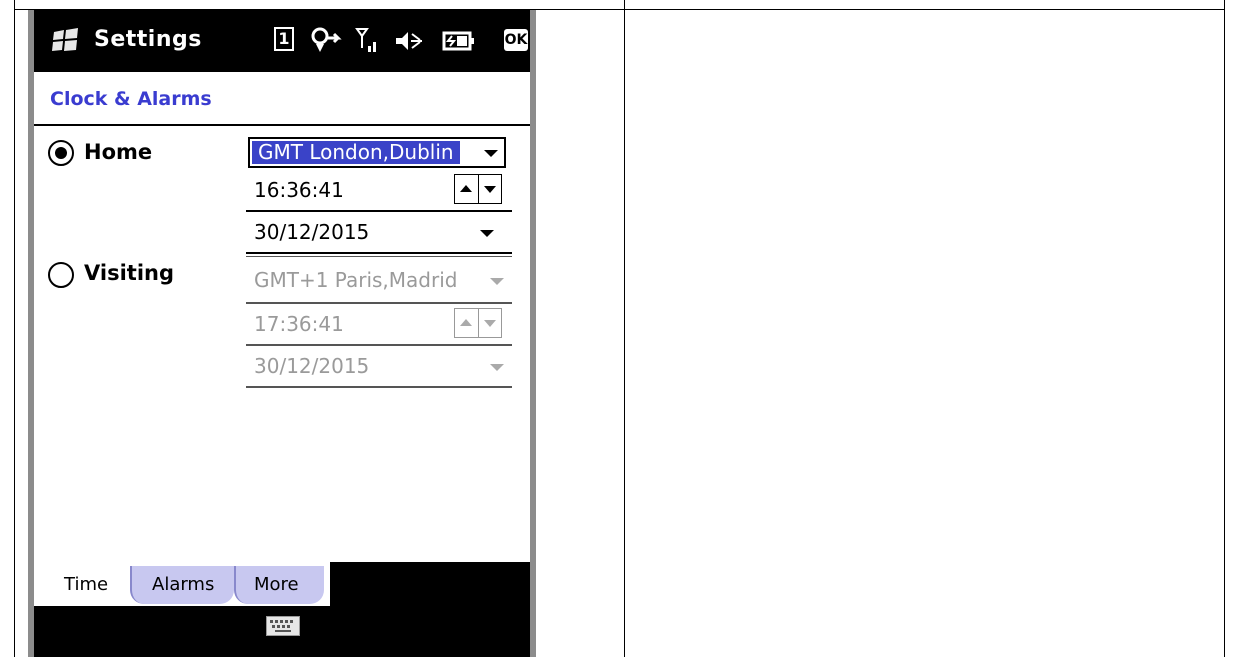 The image size is (1239, 657). Describe the element at coordinates (409, 41) in the screenshot. I see `speaker-icon` at that location.